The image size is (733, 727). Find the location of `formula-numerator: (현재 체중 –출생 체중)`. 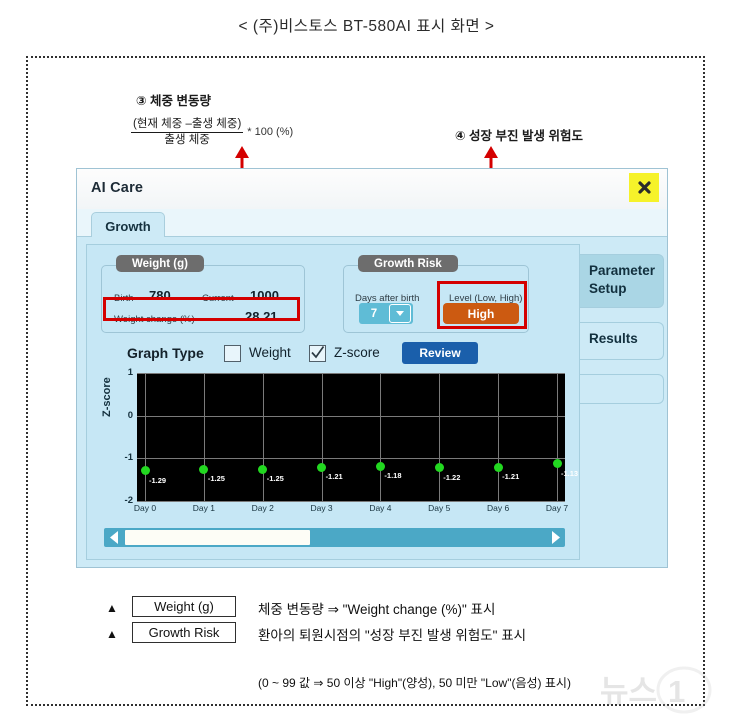

formula-numerator: (현재 체중 –출생 체중) is located at coordinates (187, 125).